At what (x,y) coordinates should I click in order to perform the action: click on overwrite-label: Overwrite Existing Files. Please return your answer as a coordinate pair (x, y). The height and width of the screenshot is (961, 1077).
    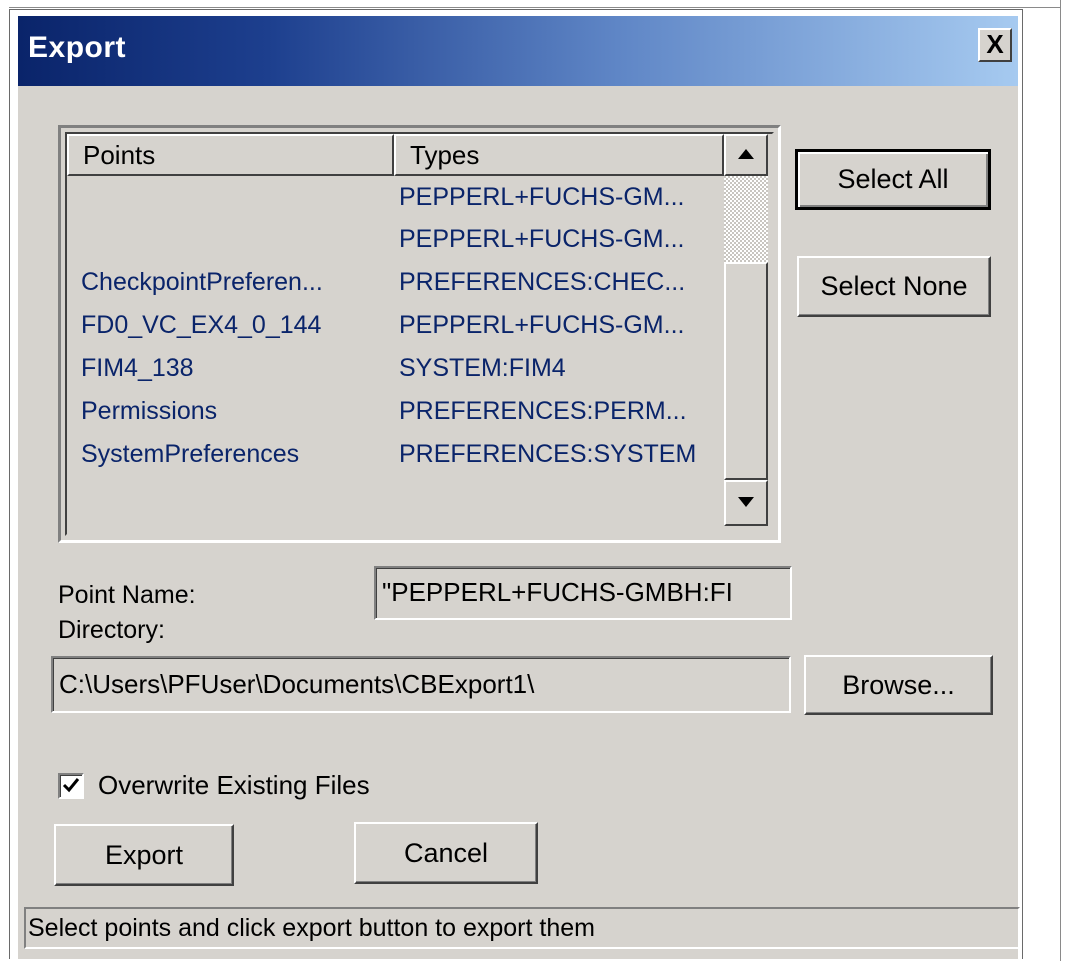
    Looking at the image, I should click on (234, 785).